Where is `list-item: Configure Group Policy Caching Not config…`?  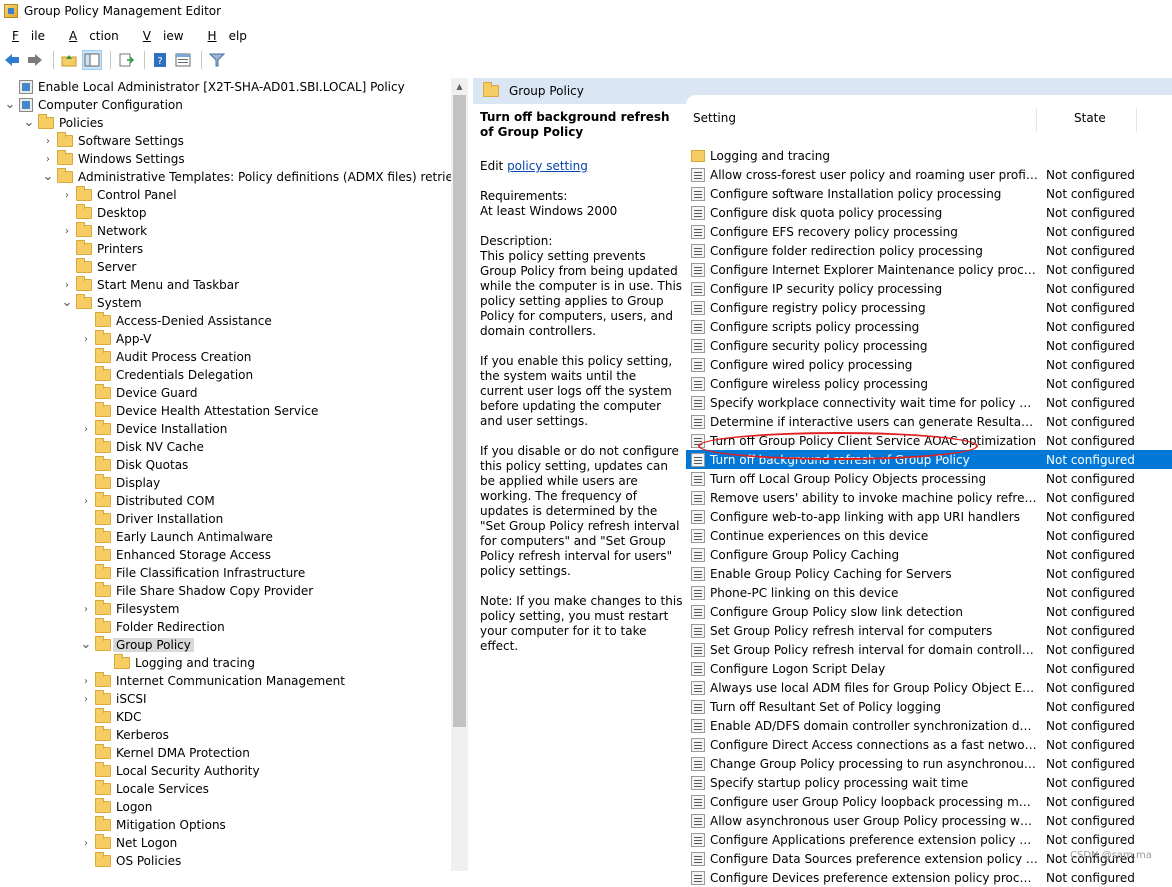 list-item: Configure Group Policy Caching Not config… is located at coordinates (929, 554).